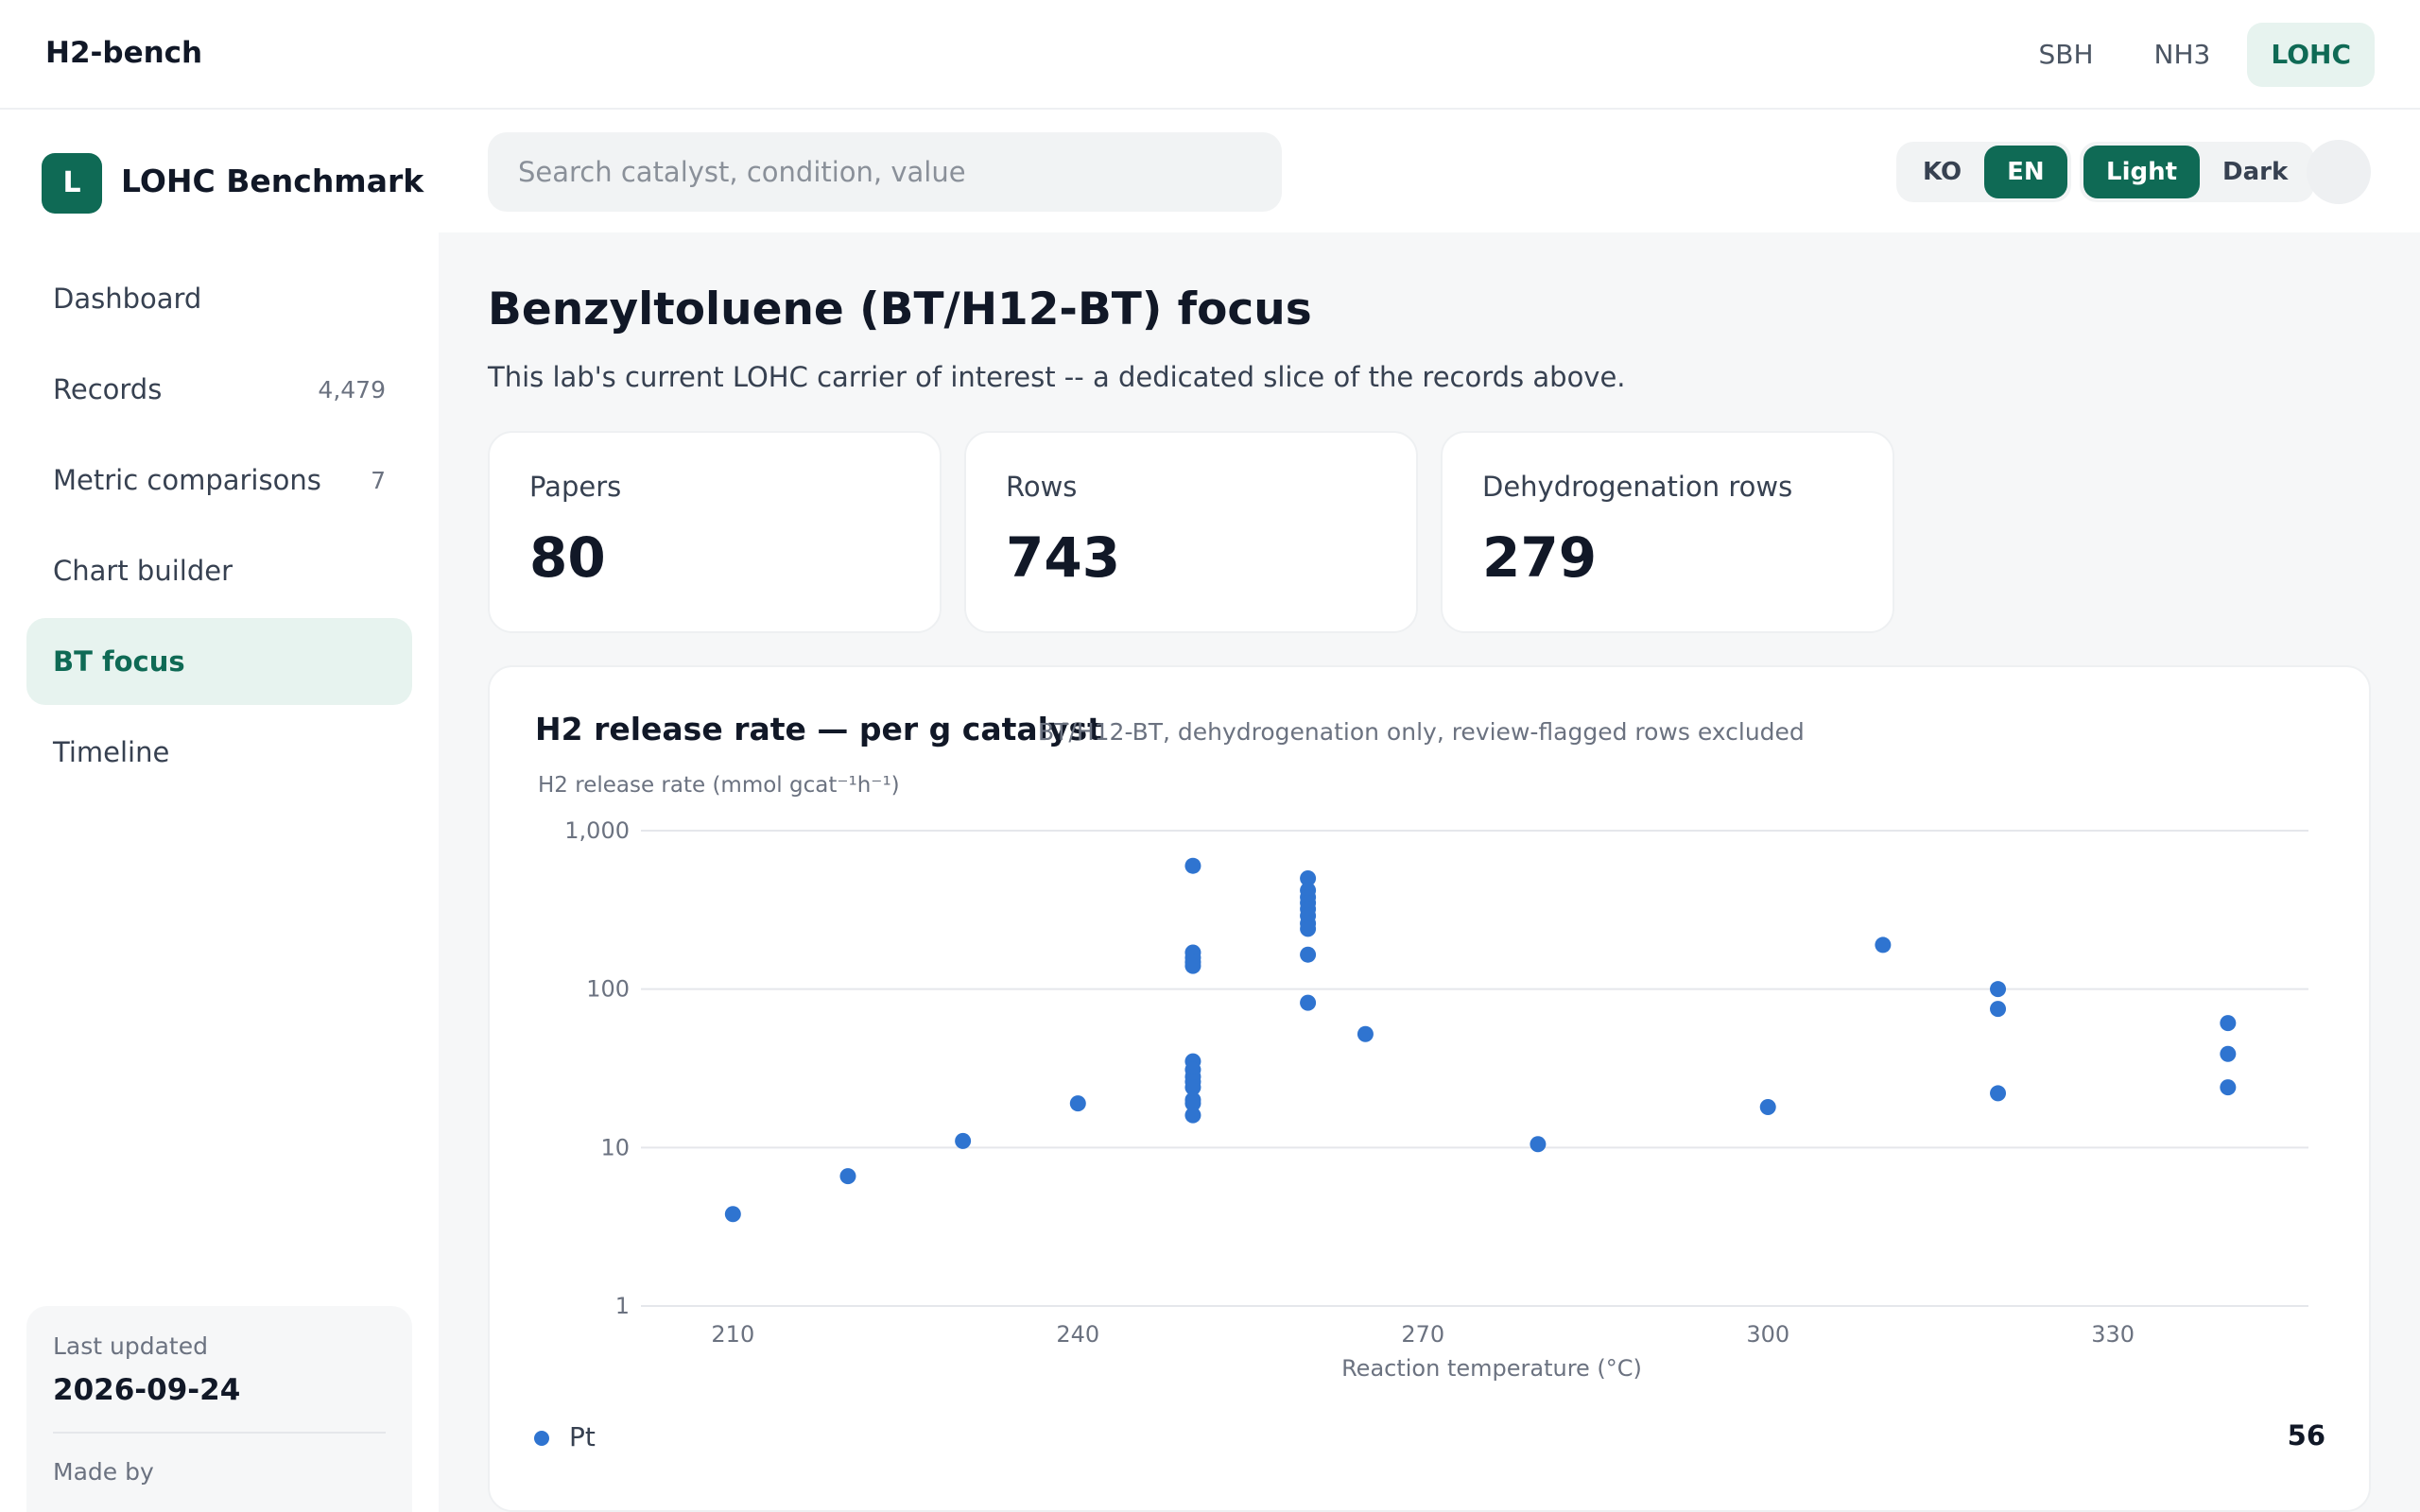 This screenshot has width=2420, height=1512. I want to click on made-by-label: Made by, so click(103, 1472).